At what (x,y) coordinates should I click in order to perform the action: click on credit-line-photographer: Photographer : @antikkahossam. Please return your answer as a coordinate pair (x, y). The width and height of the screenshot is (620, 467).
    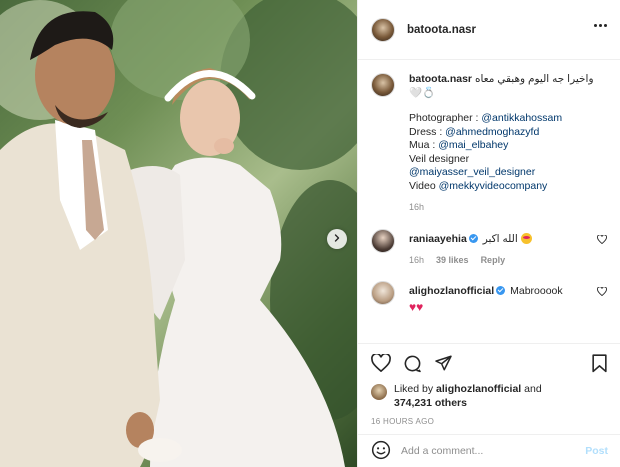
    Looking at the image, I should click on (504, 119).